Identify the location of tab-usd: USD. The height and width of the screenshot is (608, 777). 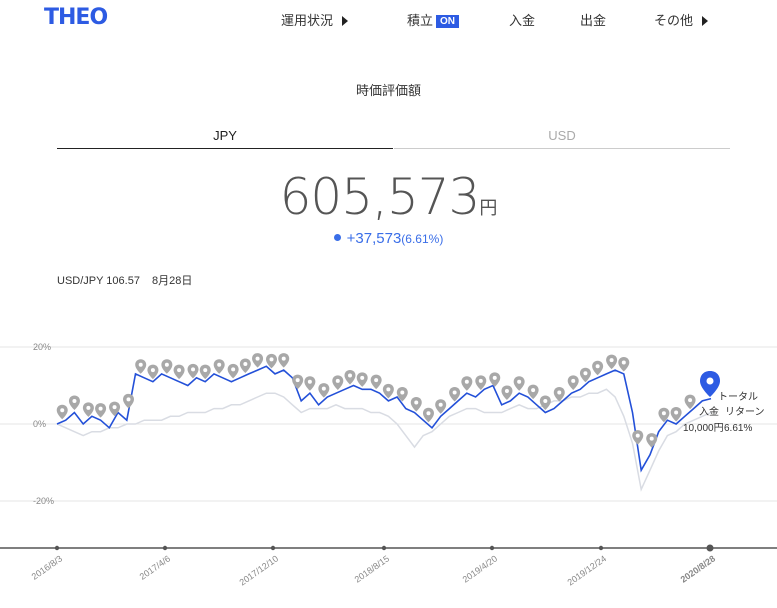
(562, 138).